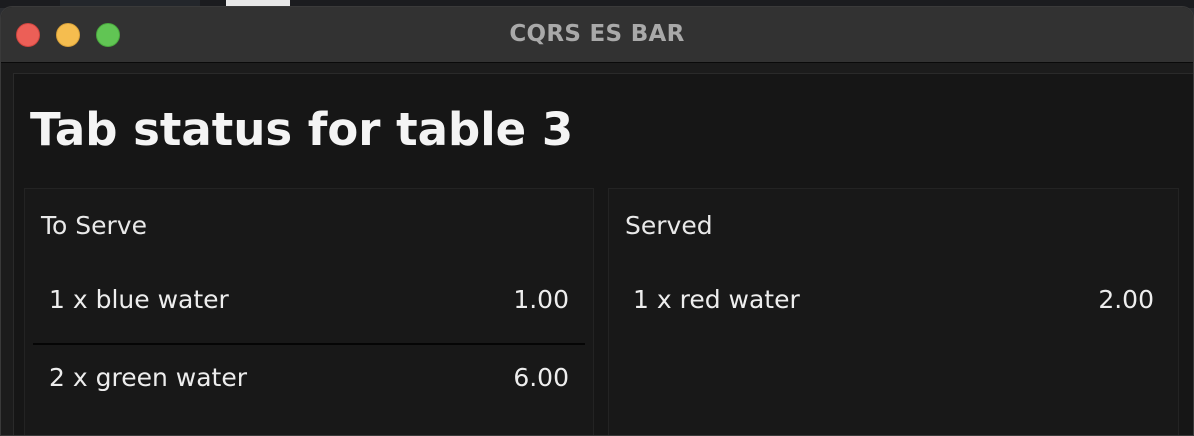  I want to click on list-item: 1 x red water 2.00, so click(893, 305).